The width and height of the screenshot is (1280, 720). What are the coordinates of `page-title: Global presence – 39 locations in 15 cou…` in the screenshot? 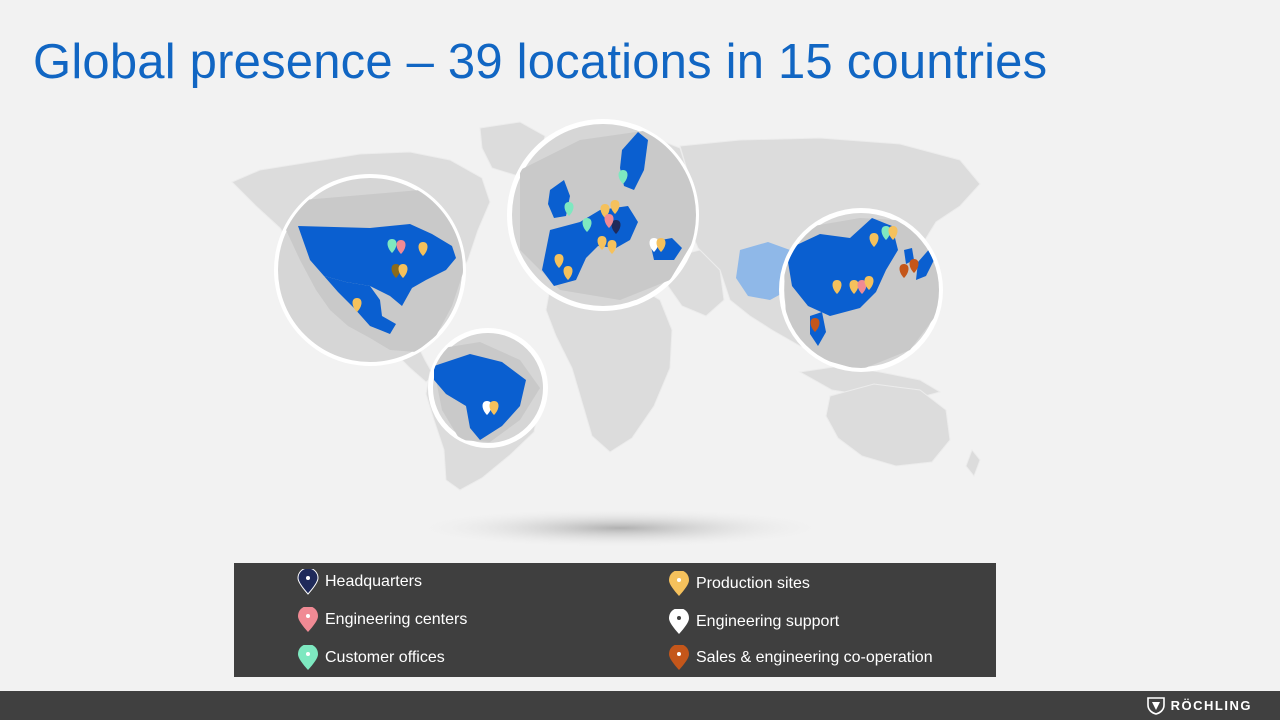 It's located at (540, 62).